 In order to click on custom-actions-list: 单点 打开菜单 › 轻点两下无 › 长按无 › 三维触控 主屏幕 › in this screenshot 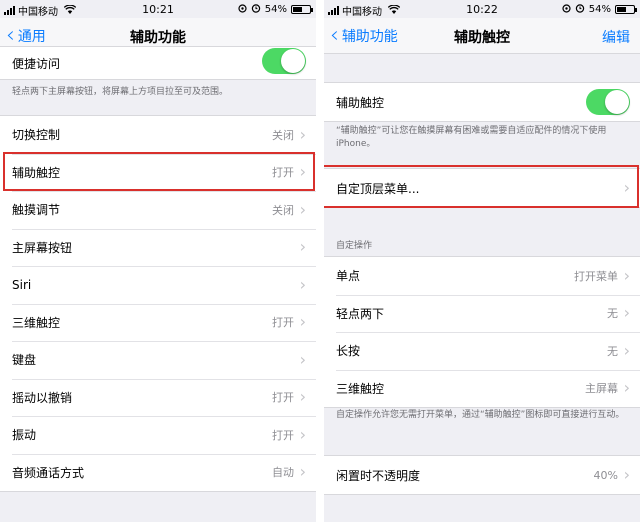, I will do `click(482, 332)`.